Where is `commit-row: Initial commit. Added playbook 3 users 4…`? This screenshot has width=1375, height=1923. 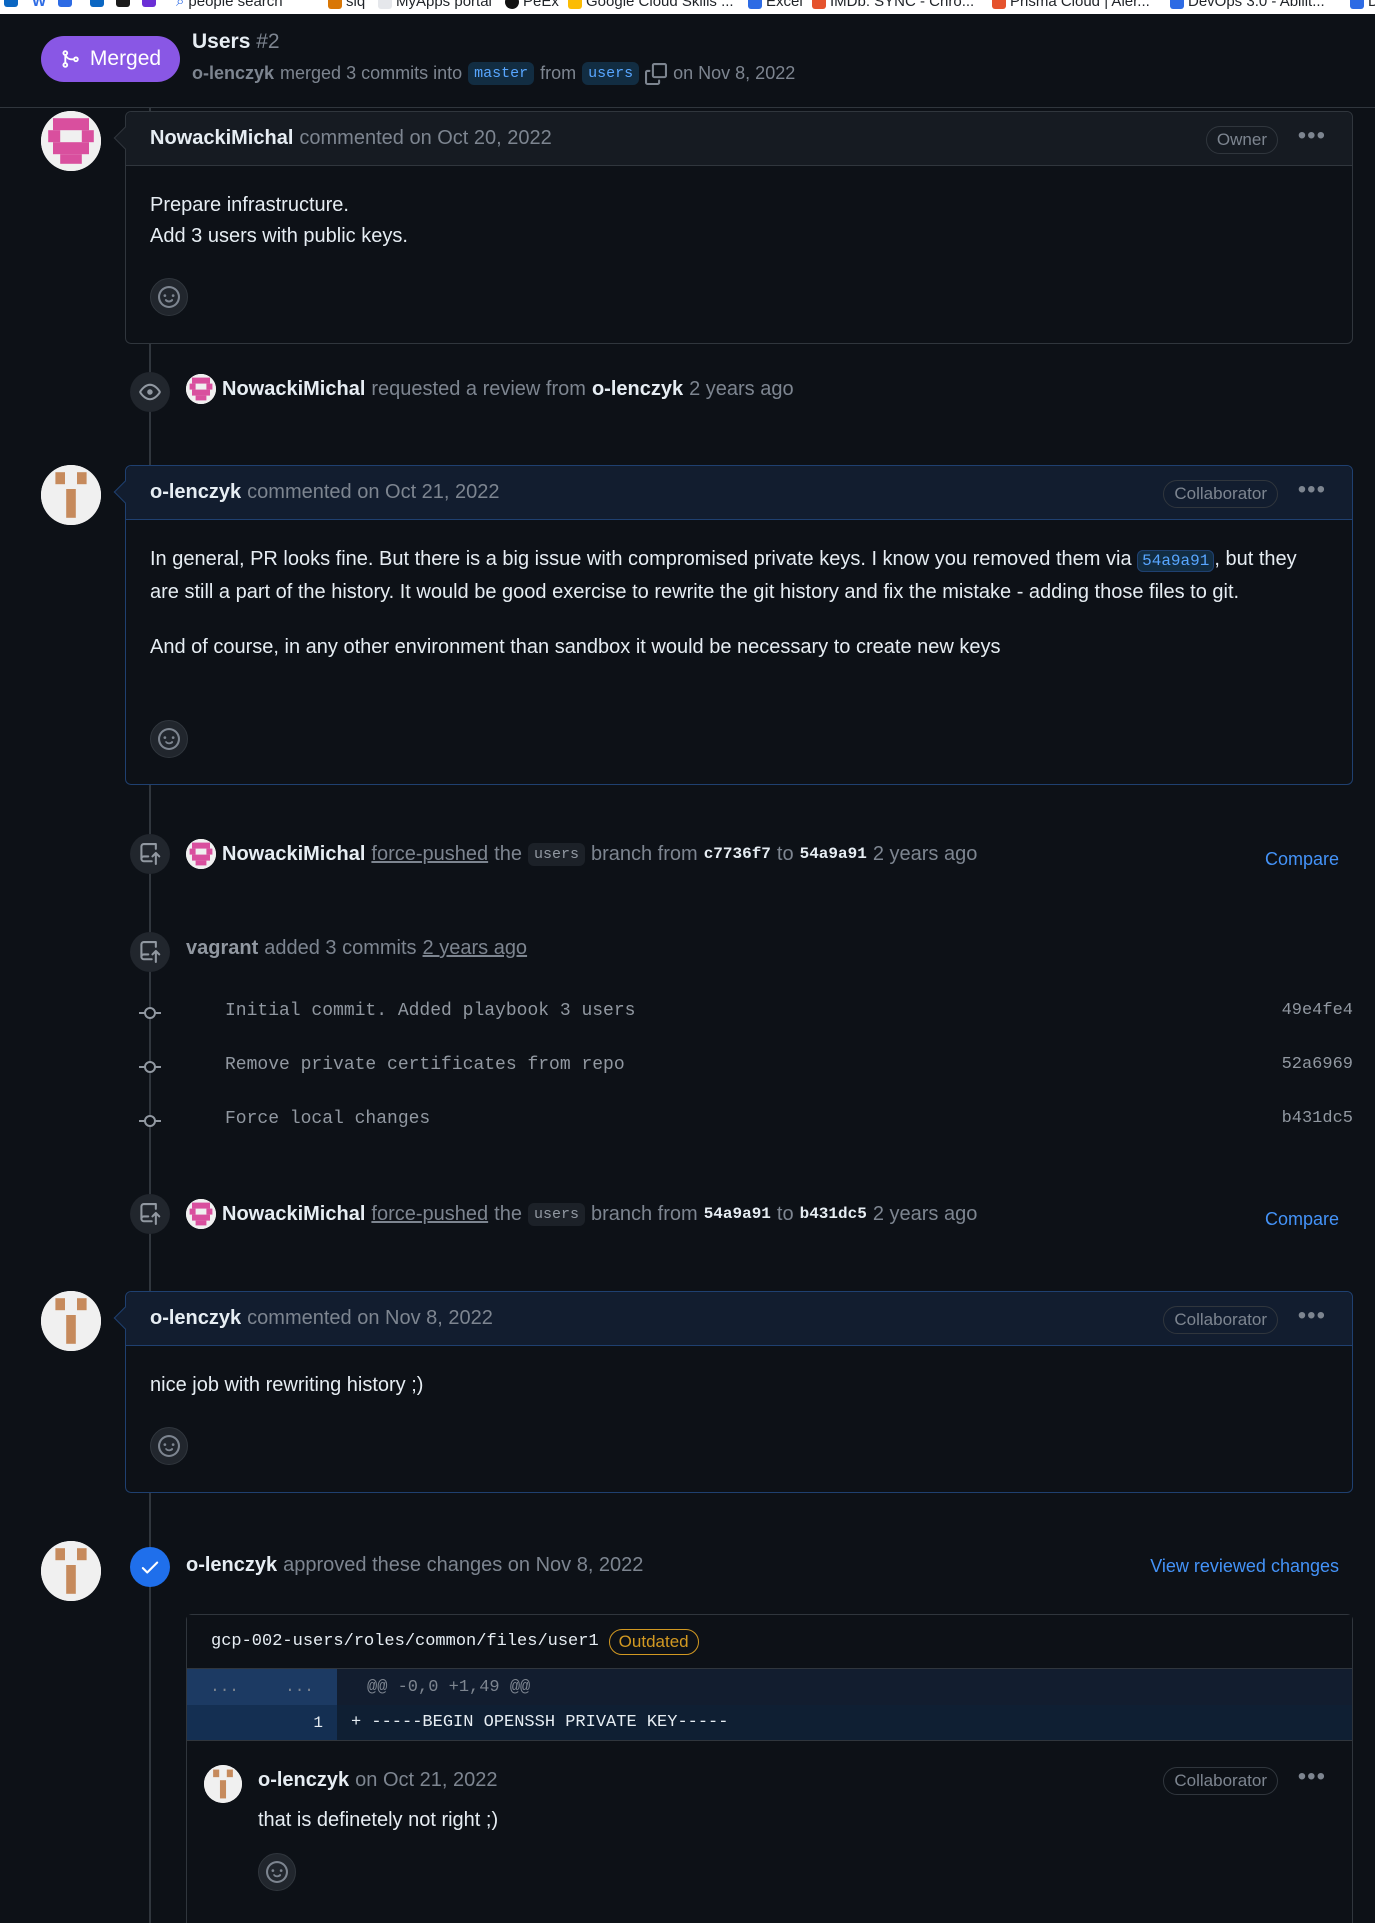
commit-row: Initial commit. Added playbook 3 users 4… is located at coordinates (687, 1012).